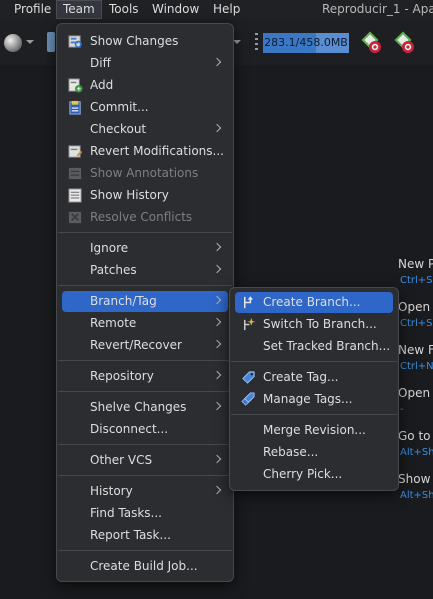 Image resolution: width=433 pixels, height=599 pixels. I want to click on menu-item-revert-recover: Revert/Recover, so click(145, 345).